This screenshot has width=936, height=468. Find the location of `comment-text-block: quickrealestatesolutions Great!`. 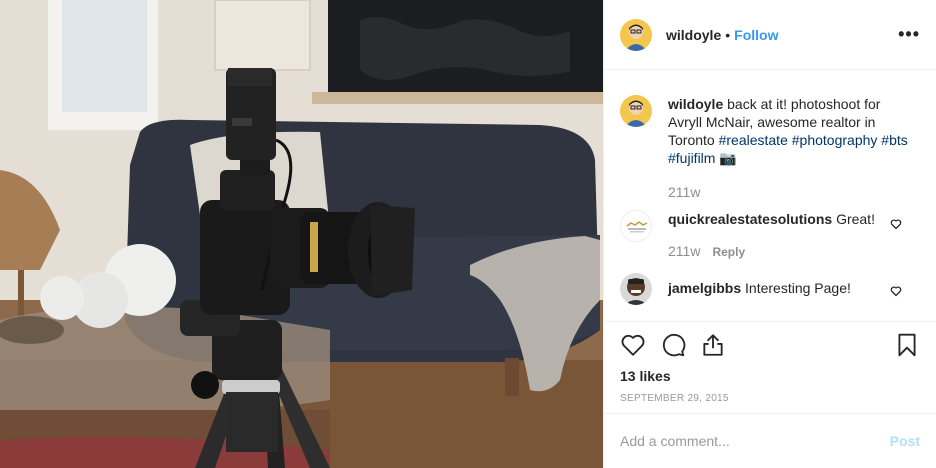

comment-text-block: quickrealestatesolutions Great! is located at coordinates (783, 219).